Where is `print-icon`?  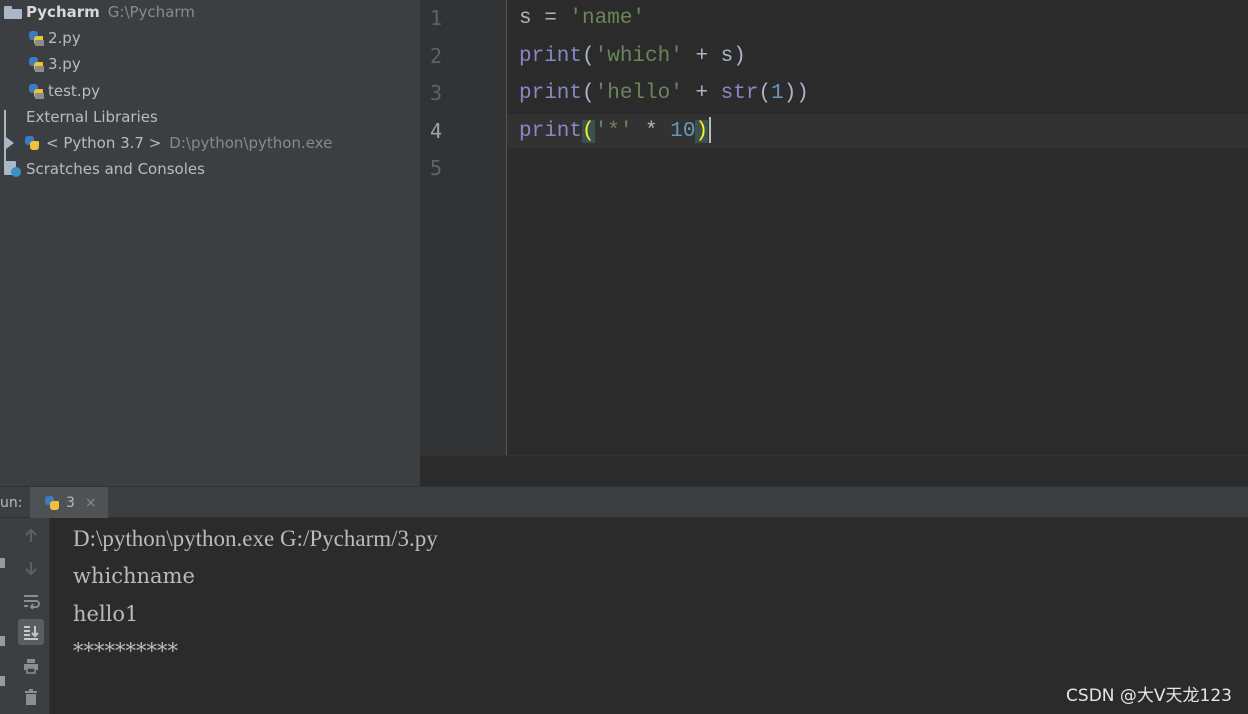
print-icon is located at coordinates (31, 666).